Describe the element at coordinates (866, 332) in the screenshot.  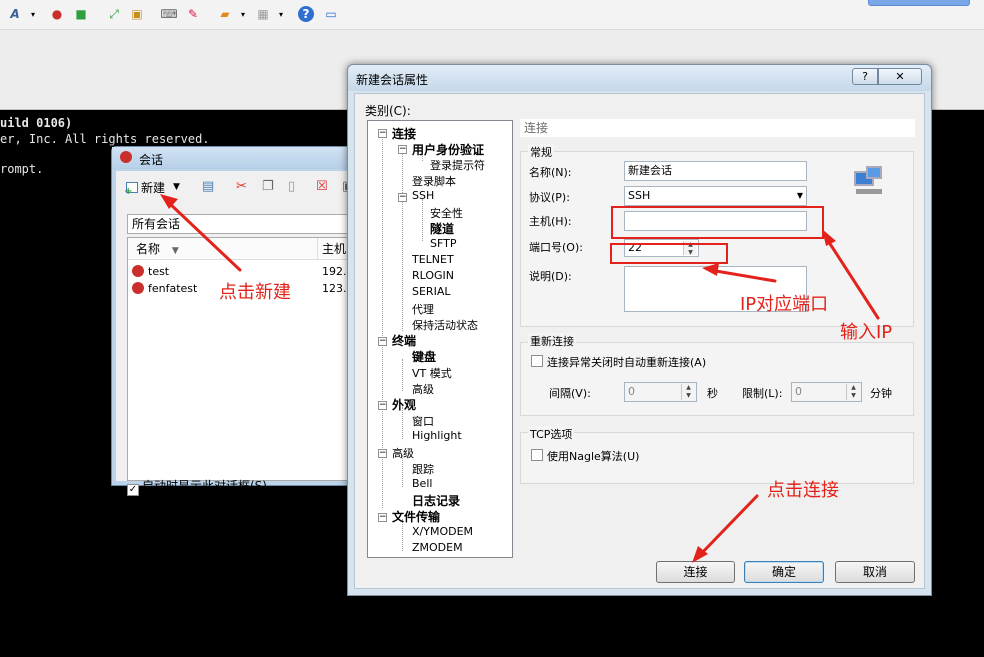
I see `annotation-input-ip: 输入IP` at that location.